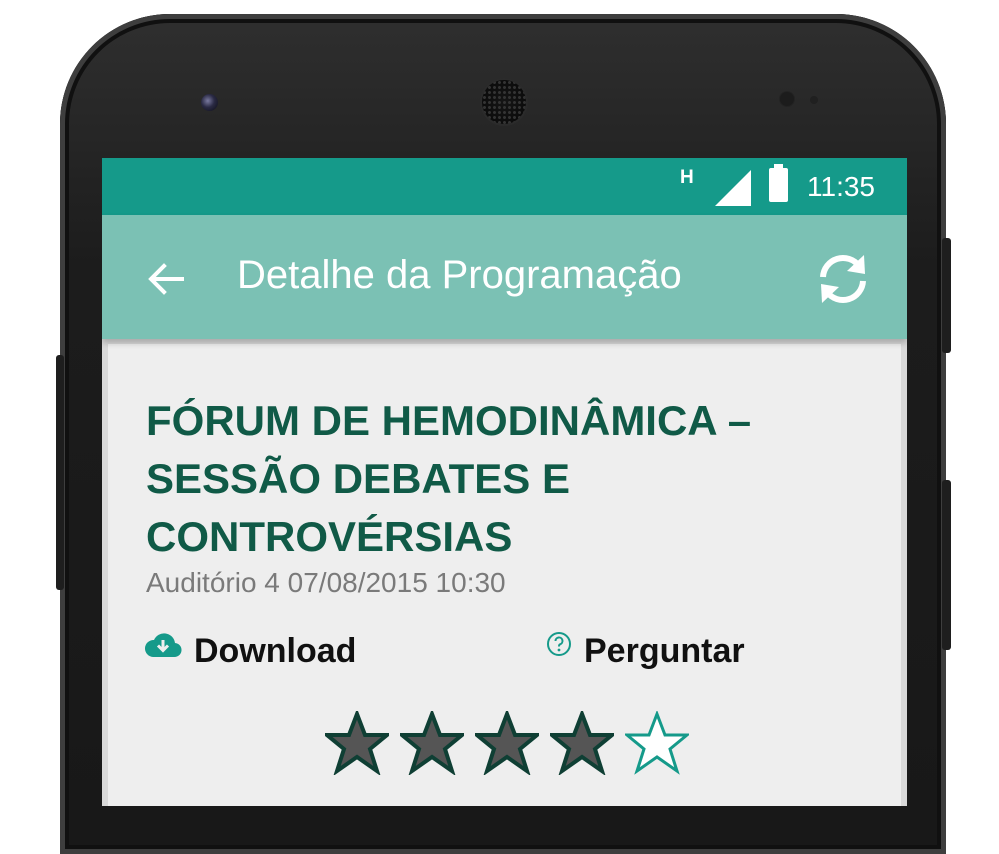 The height and width of the screenshot is (854, 999). What do you see at coordinates (664, 651) in the screenshot?
I see `ask-label: Perguntar` at bounding box center [664, 651].